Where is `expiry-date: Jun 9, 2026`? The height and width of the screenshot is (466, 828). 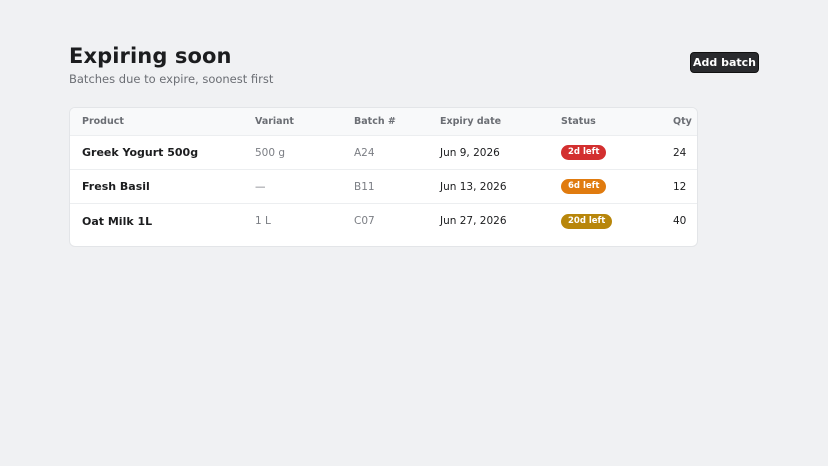 expiry-date: Jun 9, 2026 is located at coordinates (470, 152).